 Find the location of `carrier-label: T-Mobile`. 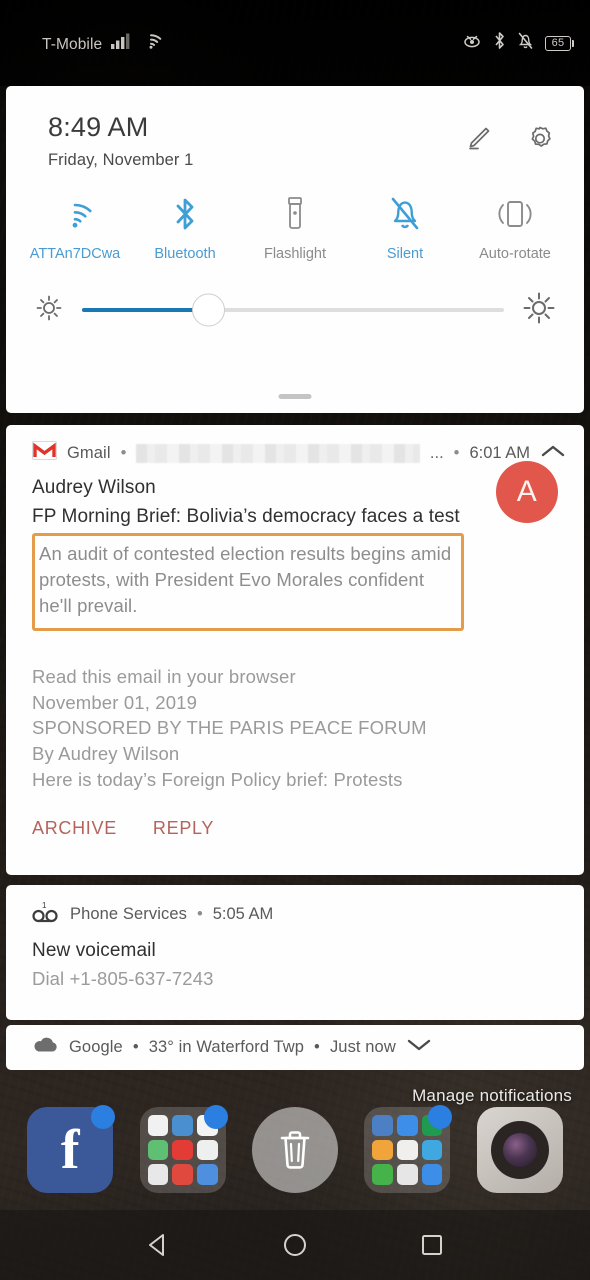

carrier-label: T-Mobile is located at coordinates (72, 44).